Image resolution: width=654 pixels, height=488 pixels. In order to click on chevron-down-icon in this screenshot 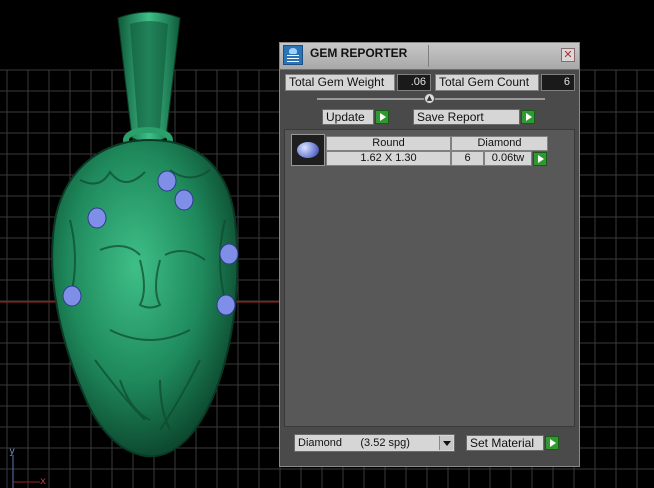, I will do `click(446, 443)`.